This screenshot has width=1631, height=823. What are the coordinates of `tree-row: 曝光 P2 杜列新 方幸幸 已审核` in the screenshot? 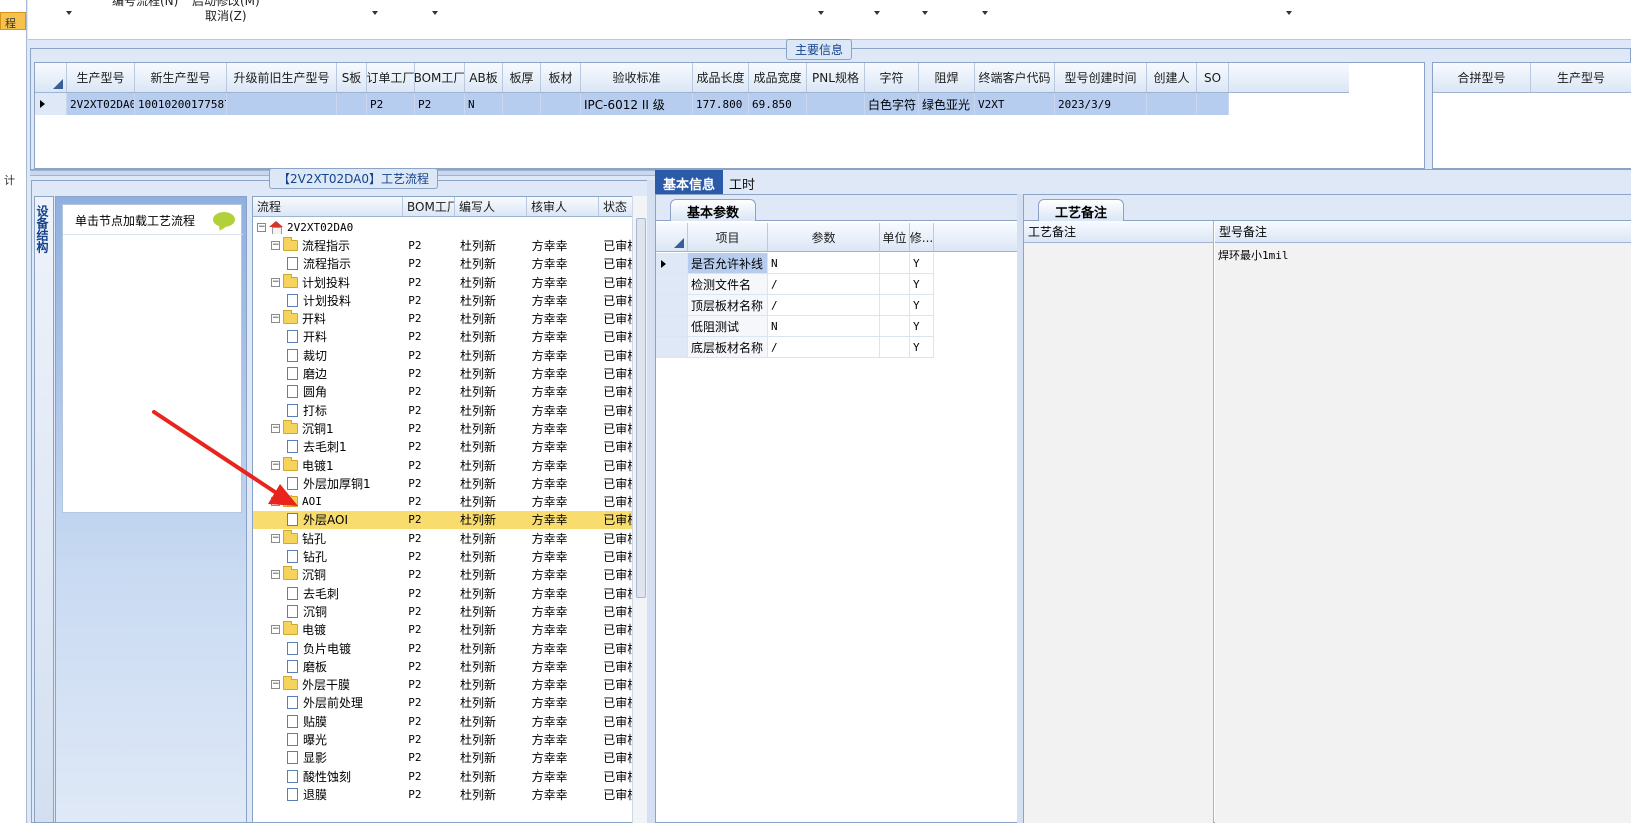 It's located at (444, 739).